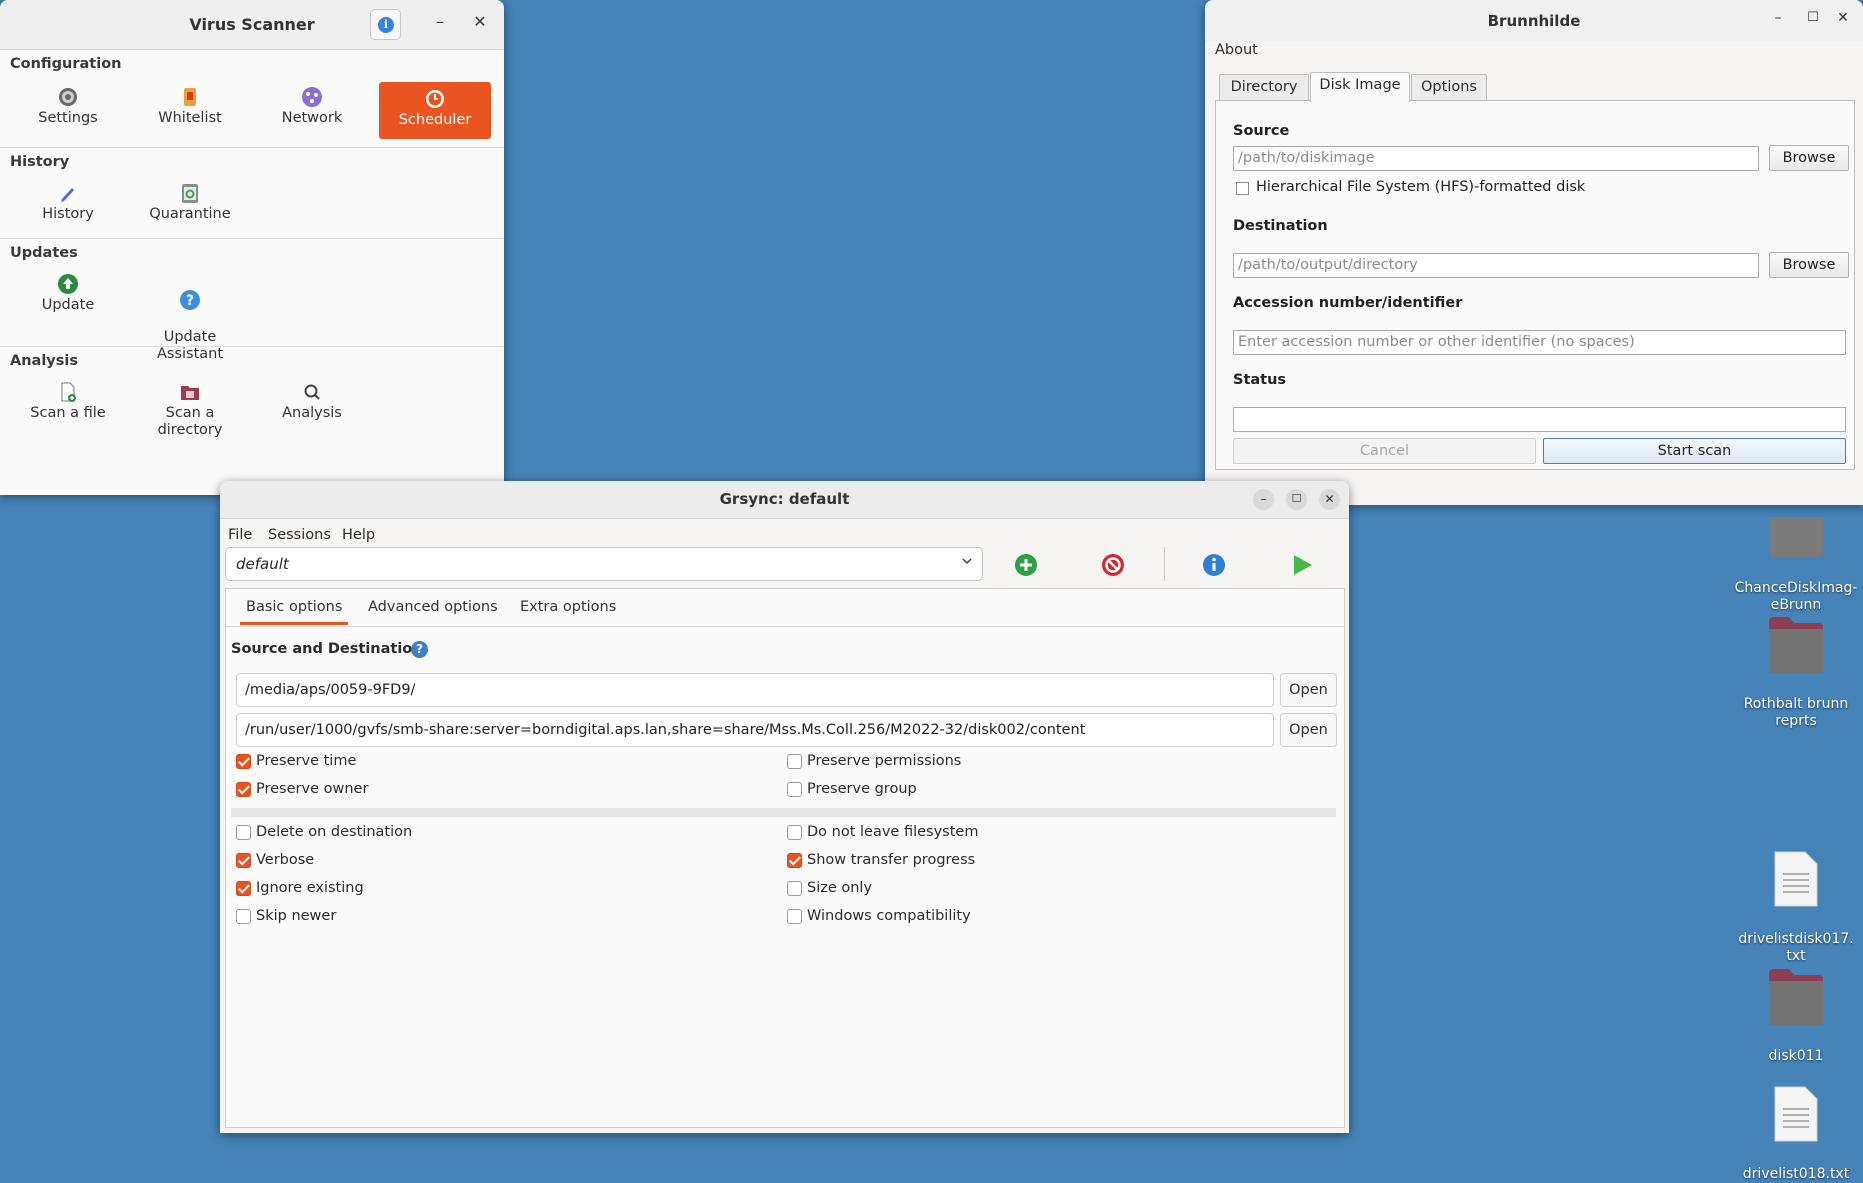 The image size is (1863, 1183). What do you see at coordinates (419, 649) in the screenshot?
I see `help-icon: ?` at bounding box center [419, 649].